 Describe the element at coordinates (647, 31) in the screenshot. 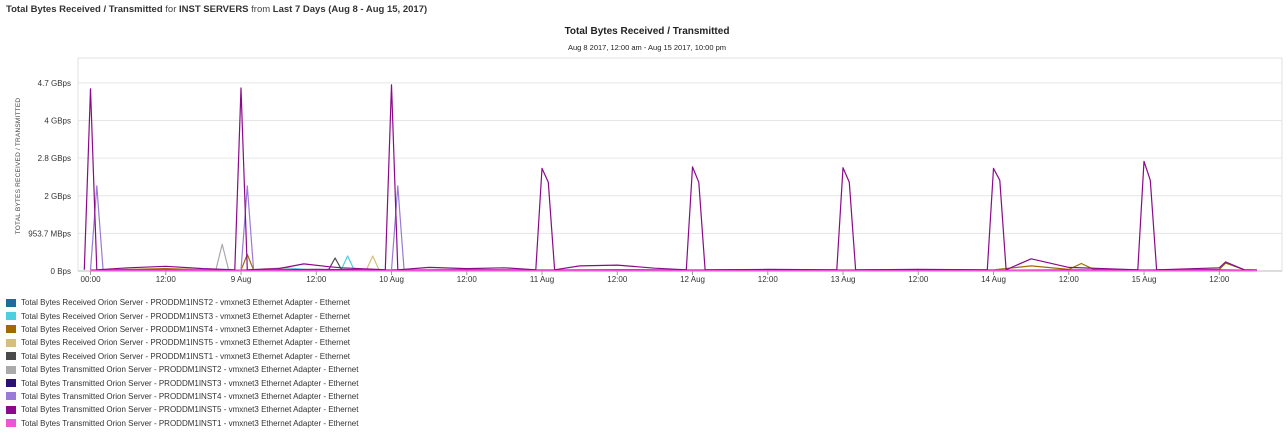

I see `chart-title: Total Bytes Received / Transmitted` at that location.